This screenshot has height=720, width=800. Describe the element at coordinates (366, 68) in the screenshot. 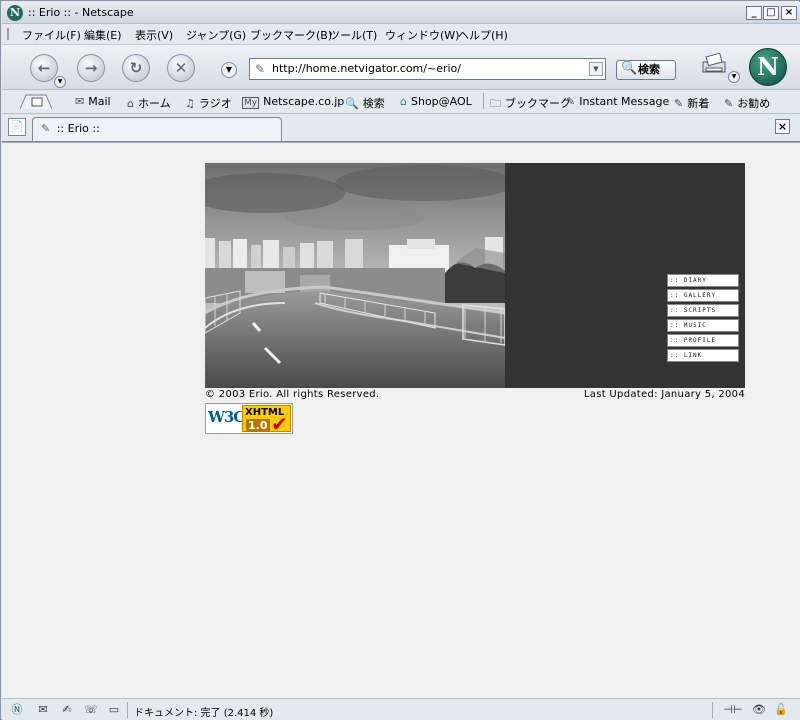

I see `url-text: http://home.netvigator.com/~erio/` at that location.